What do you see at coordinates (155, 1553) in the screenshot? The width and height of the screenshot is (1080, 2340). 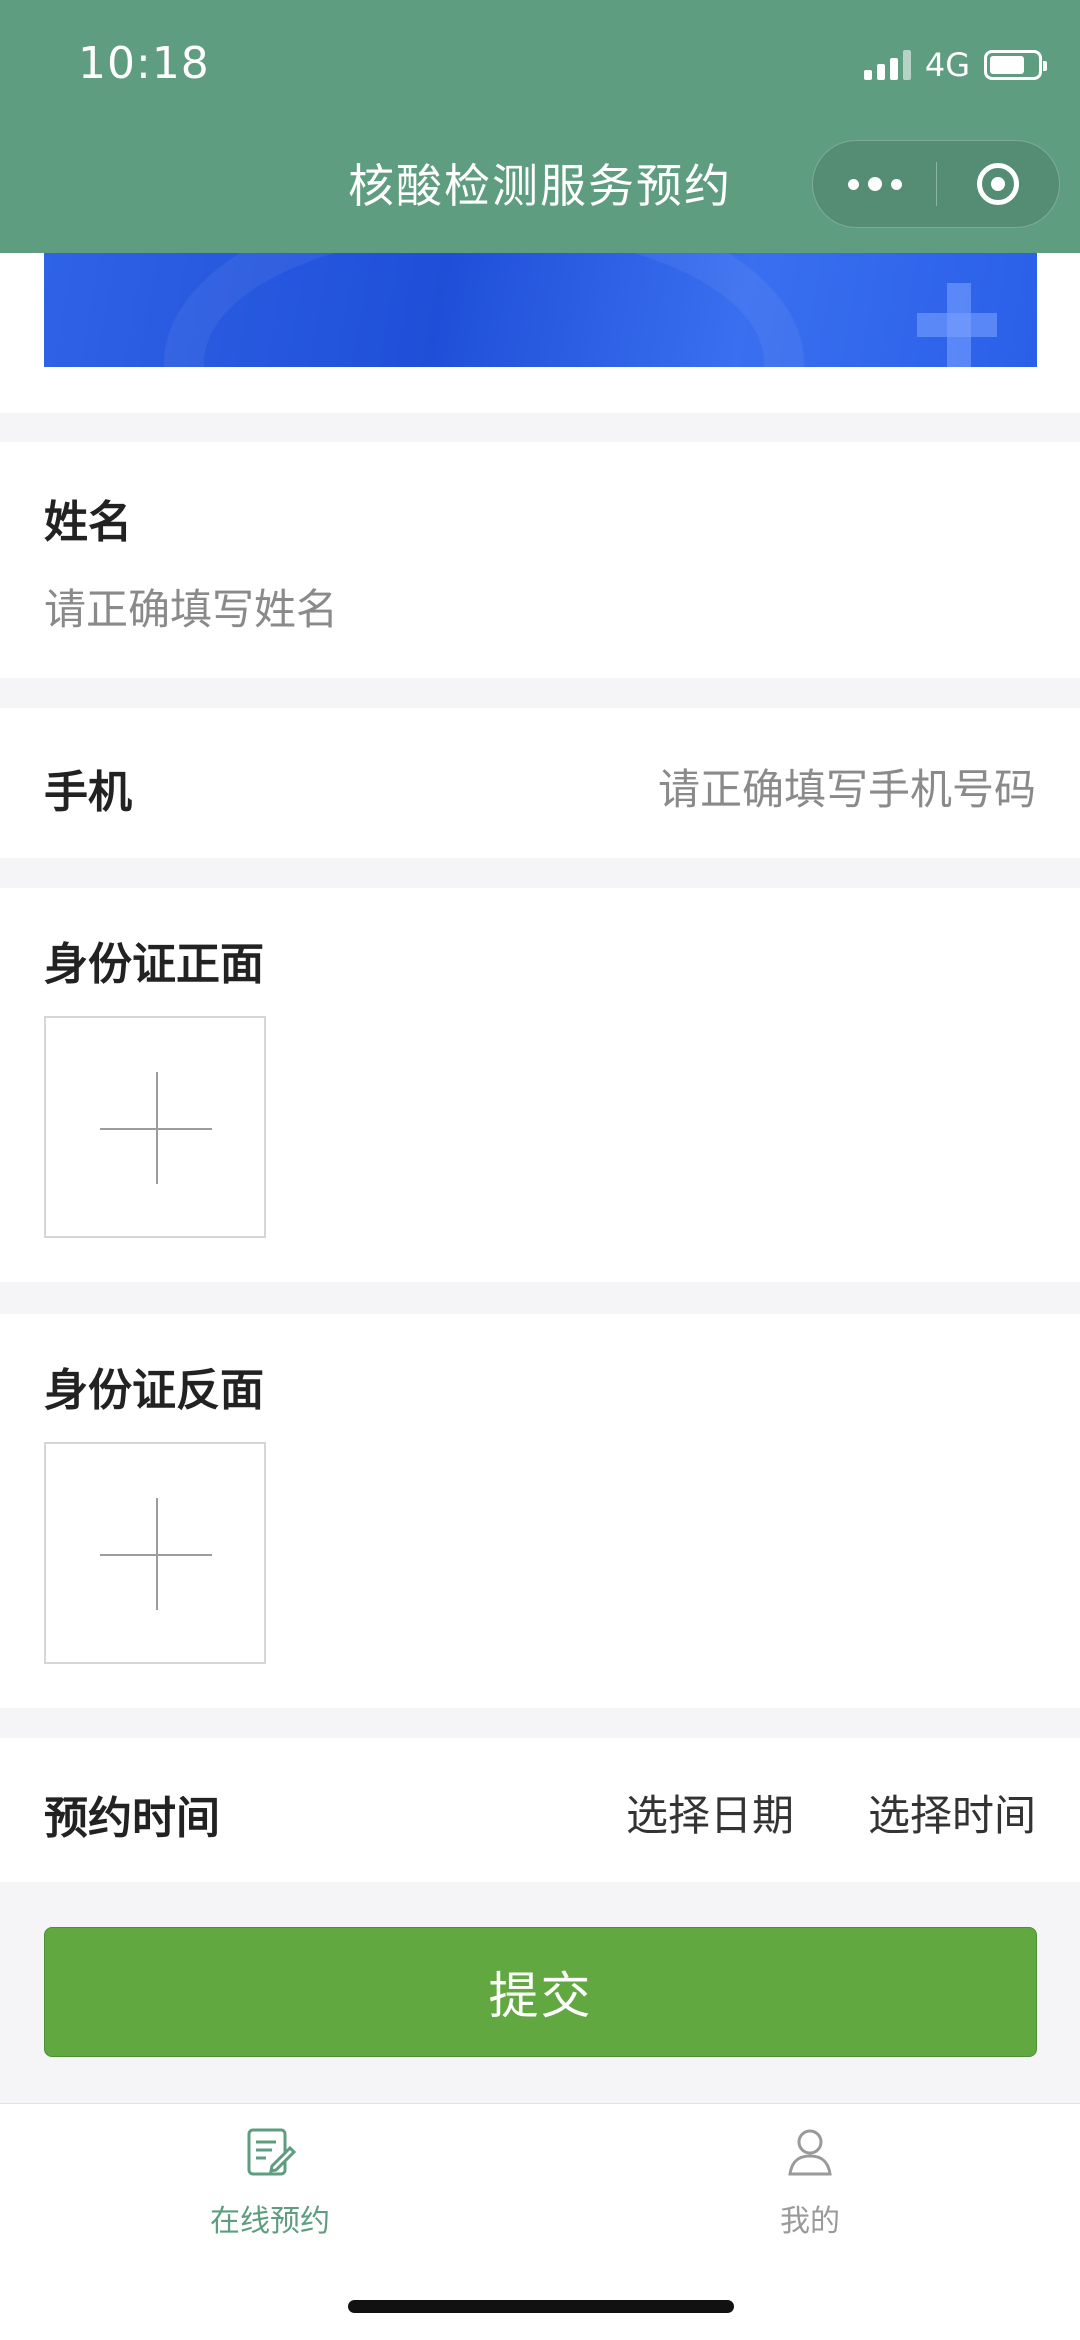 I see `id-back-upload-button` at bounding box center [155, 1553].